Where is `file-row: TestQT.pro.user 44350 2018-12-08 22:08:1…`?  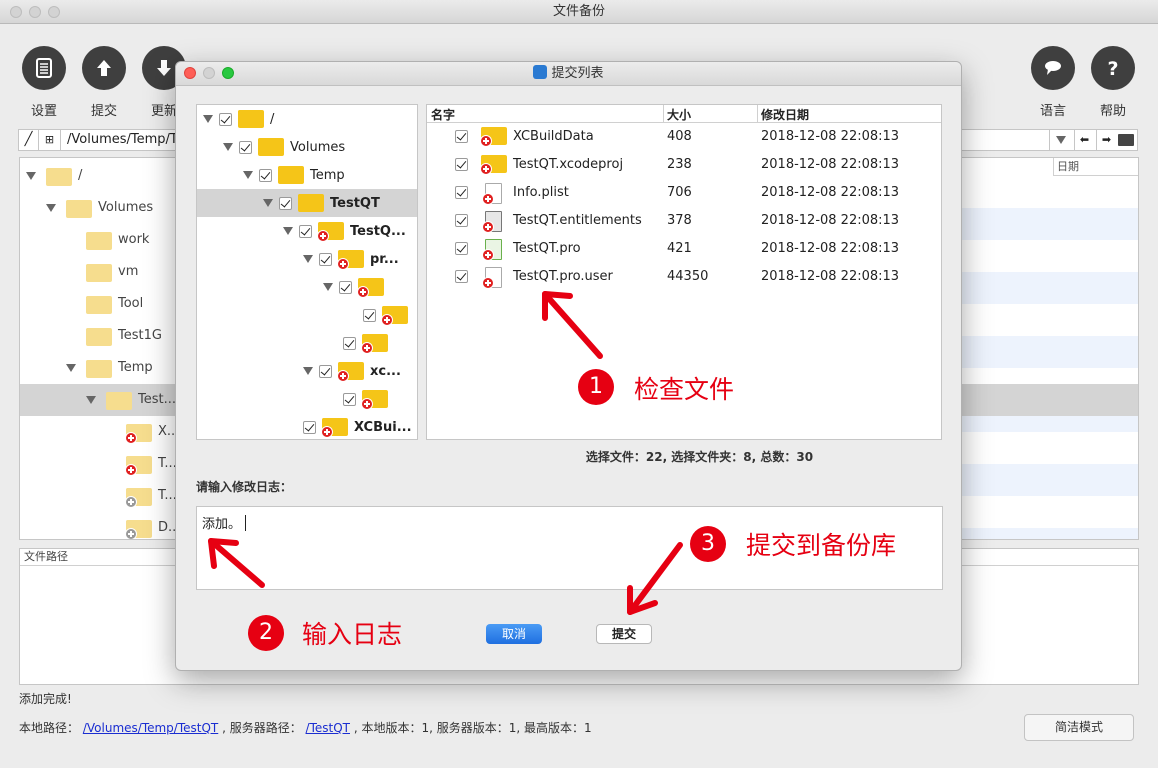 file-row: TestQT.pro.user 44350 2018-12-08 22:08:1… is located at coordinates (684, 277).